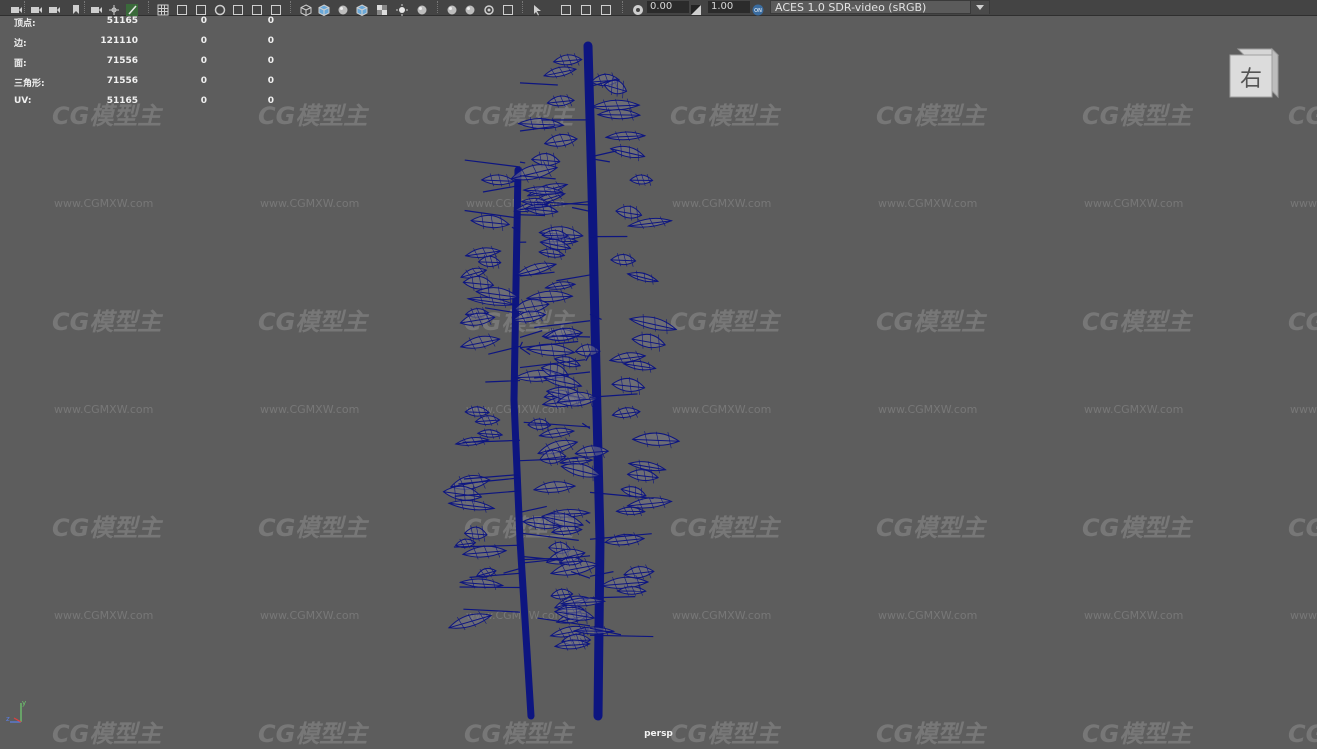  What do you see at coordinates (586, 7) in the screenshot?
I see `xray-joints-icon` at bounding box center [586, 7].